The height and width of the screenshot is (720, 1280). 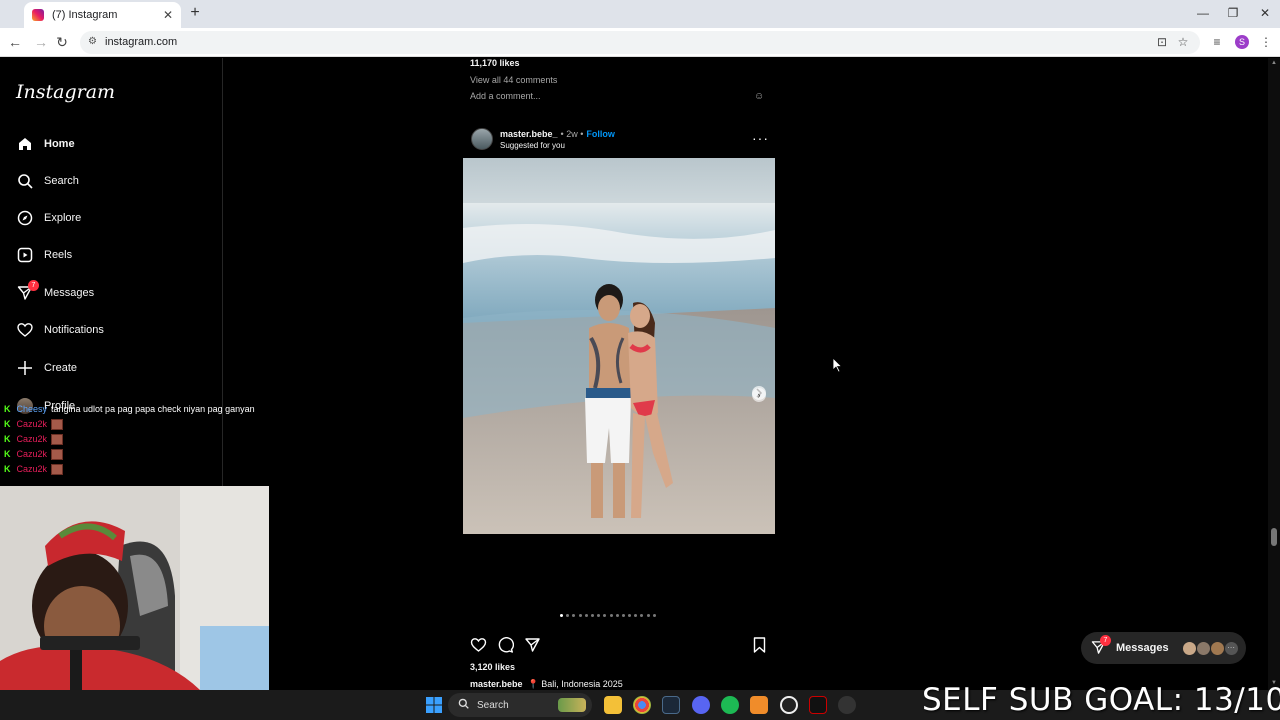 I want to click on spotify-icon, so click(x=730, y=705).